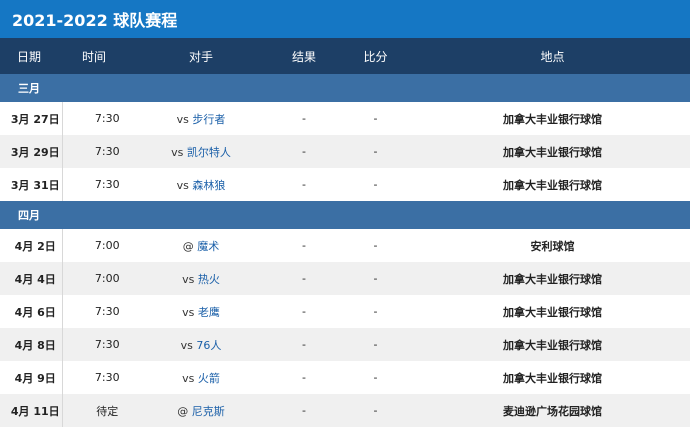 The image size is (690, 433). What do you see at coordinates (31, 245) in the screenshot?
I see `game-date: 4月 2日` at bounding box center [31, 245].